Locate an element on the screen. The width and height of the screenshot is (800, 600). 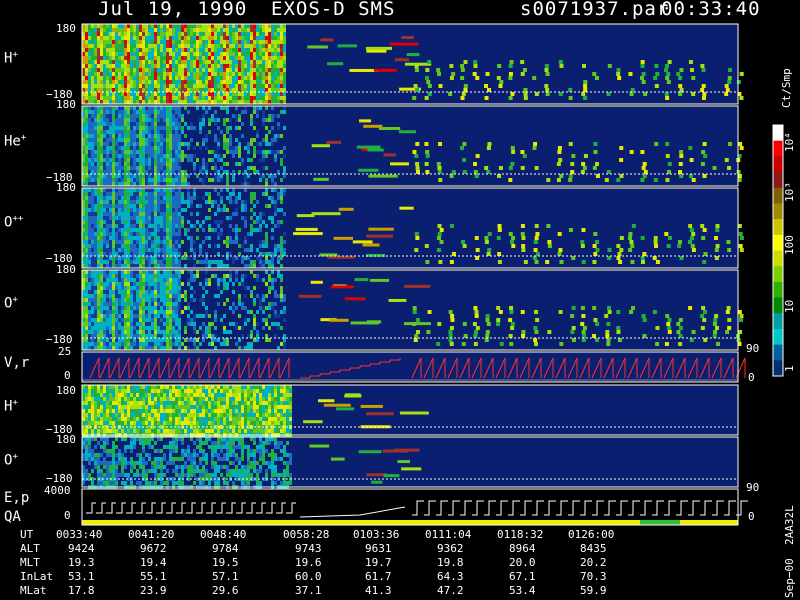
table-cell: 0126:00 is located at coordinates (591, 534).